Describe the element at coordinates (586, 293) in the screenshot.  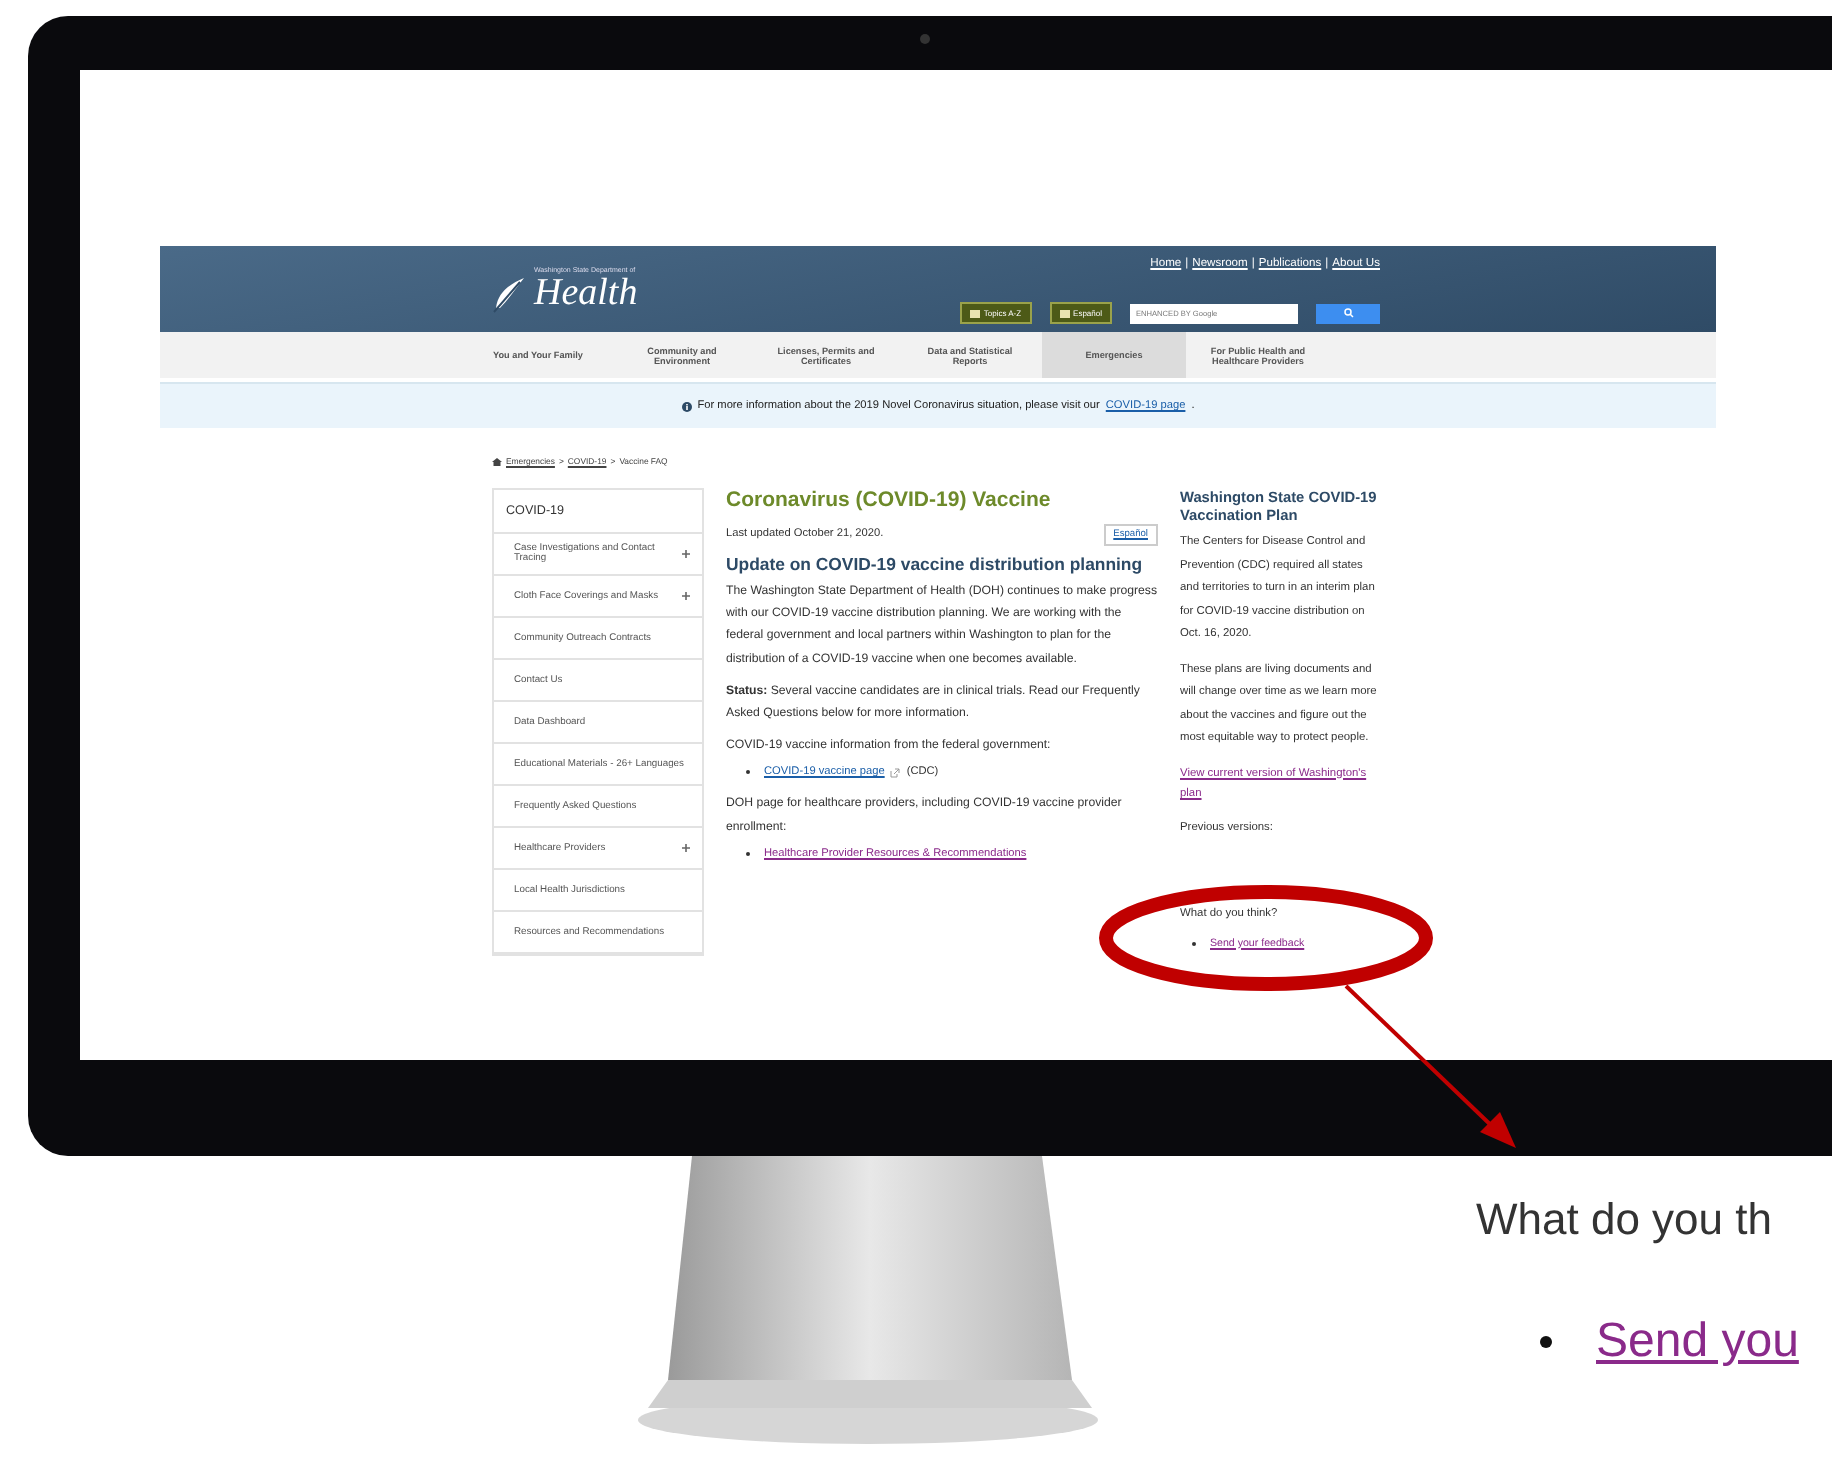
I see `logo-text: Health` at that location.